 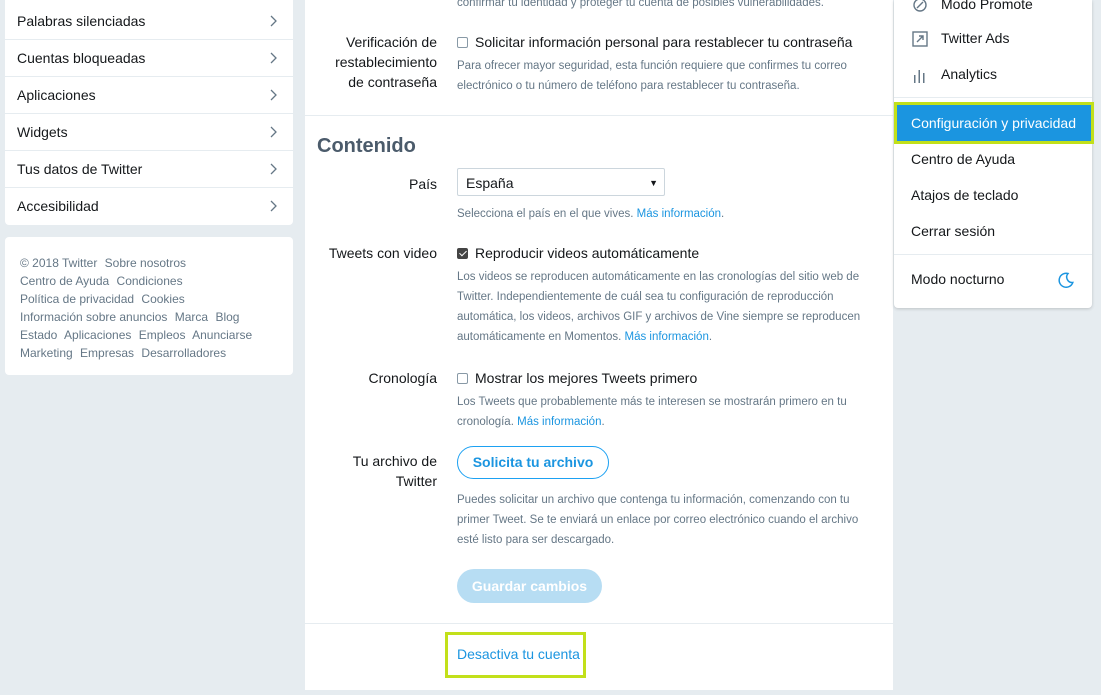 What do you see at coordinates (653, 183) in the screenshot?
I see `dropdown-arrow-icon: ▼` at bounding box center [653, 183].